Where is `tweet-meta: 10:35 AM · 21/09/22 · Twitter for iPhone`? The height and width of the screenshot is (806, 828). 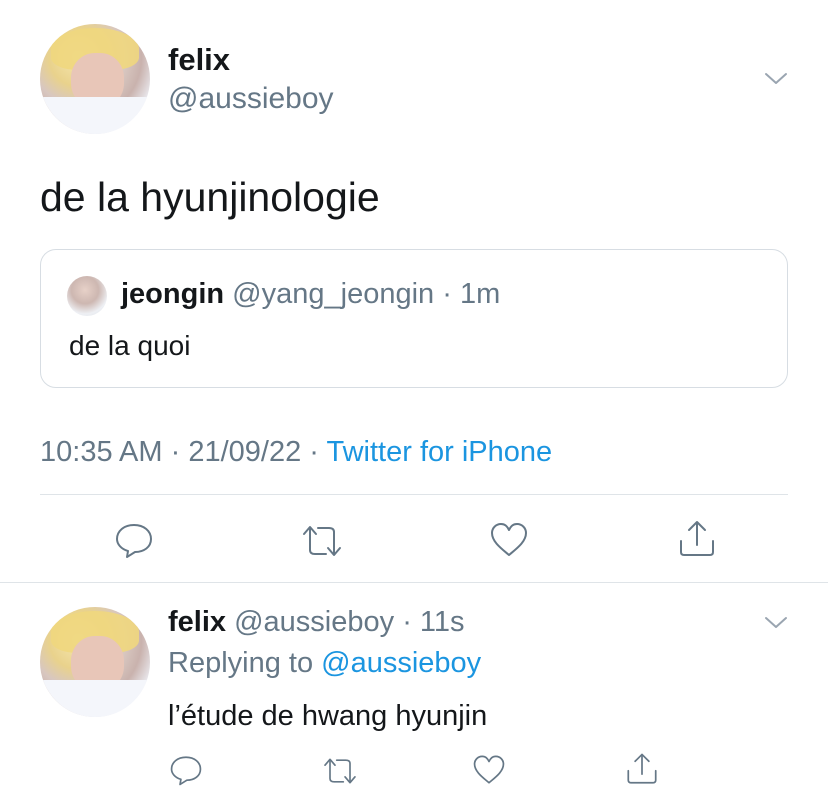 tweet-meta: 10:35 AM · 21/09/22 · Twitter for iPhone is located at coordinates (296, 452).